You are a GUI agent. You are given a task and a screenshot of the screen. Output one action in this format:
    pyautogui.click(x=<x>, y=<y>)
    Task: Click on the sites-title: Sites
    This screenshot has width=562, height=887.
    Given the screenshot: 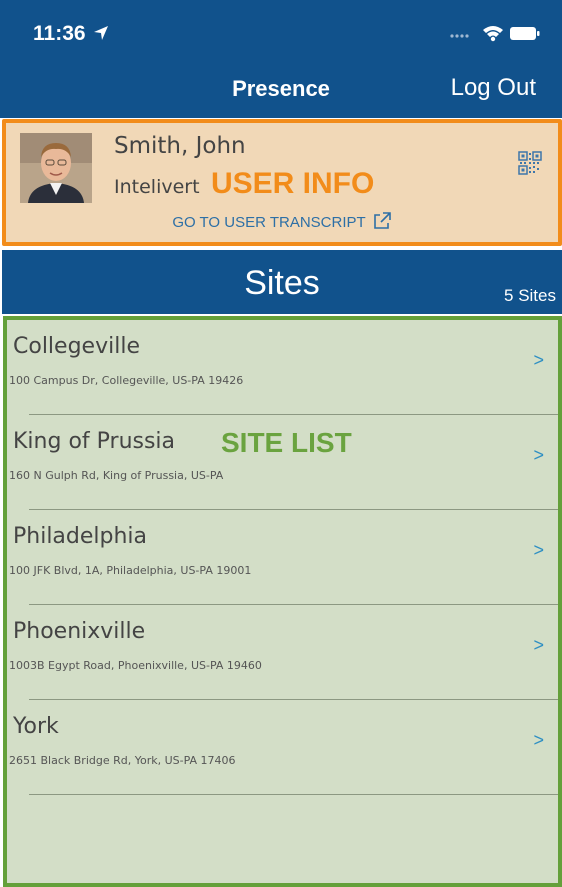 What is the action you would take?
    pyautogui.click(x=282, y=283)
    